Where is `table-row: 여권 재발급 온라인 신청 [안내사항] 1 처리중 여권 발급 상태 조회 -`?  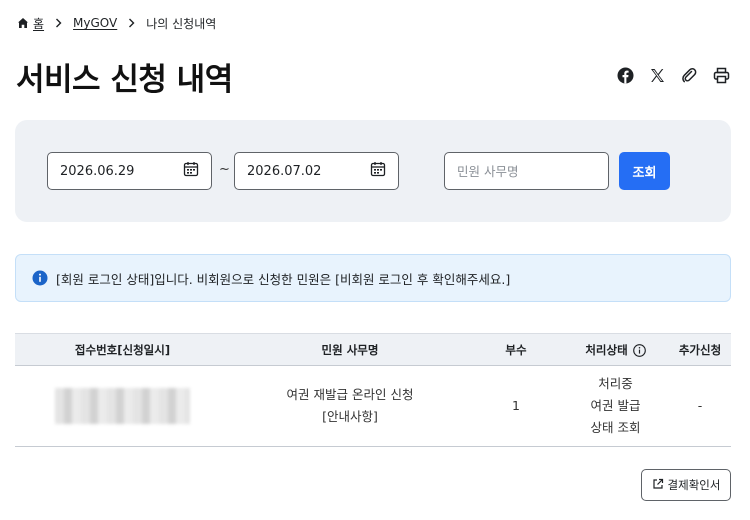
table-row: 여권 재발급 온라인 신청 [안내사항] 1 처리중 여권 발급 상태 조회 - is located at coordinates (373, 406).